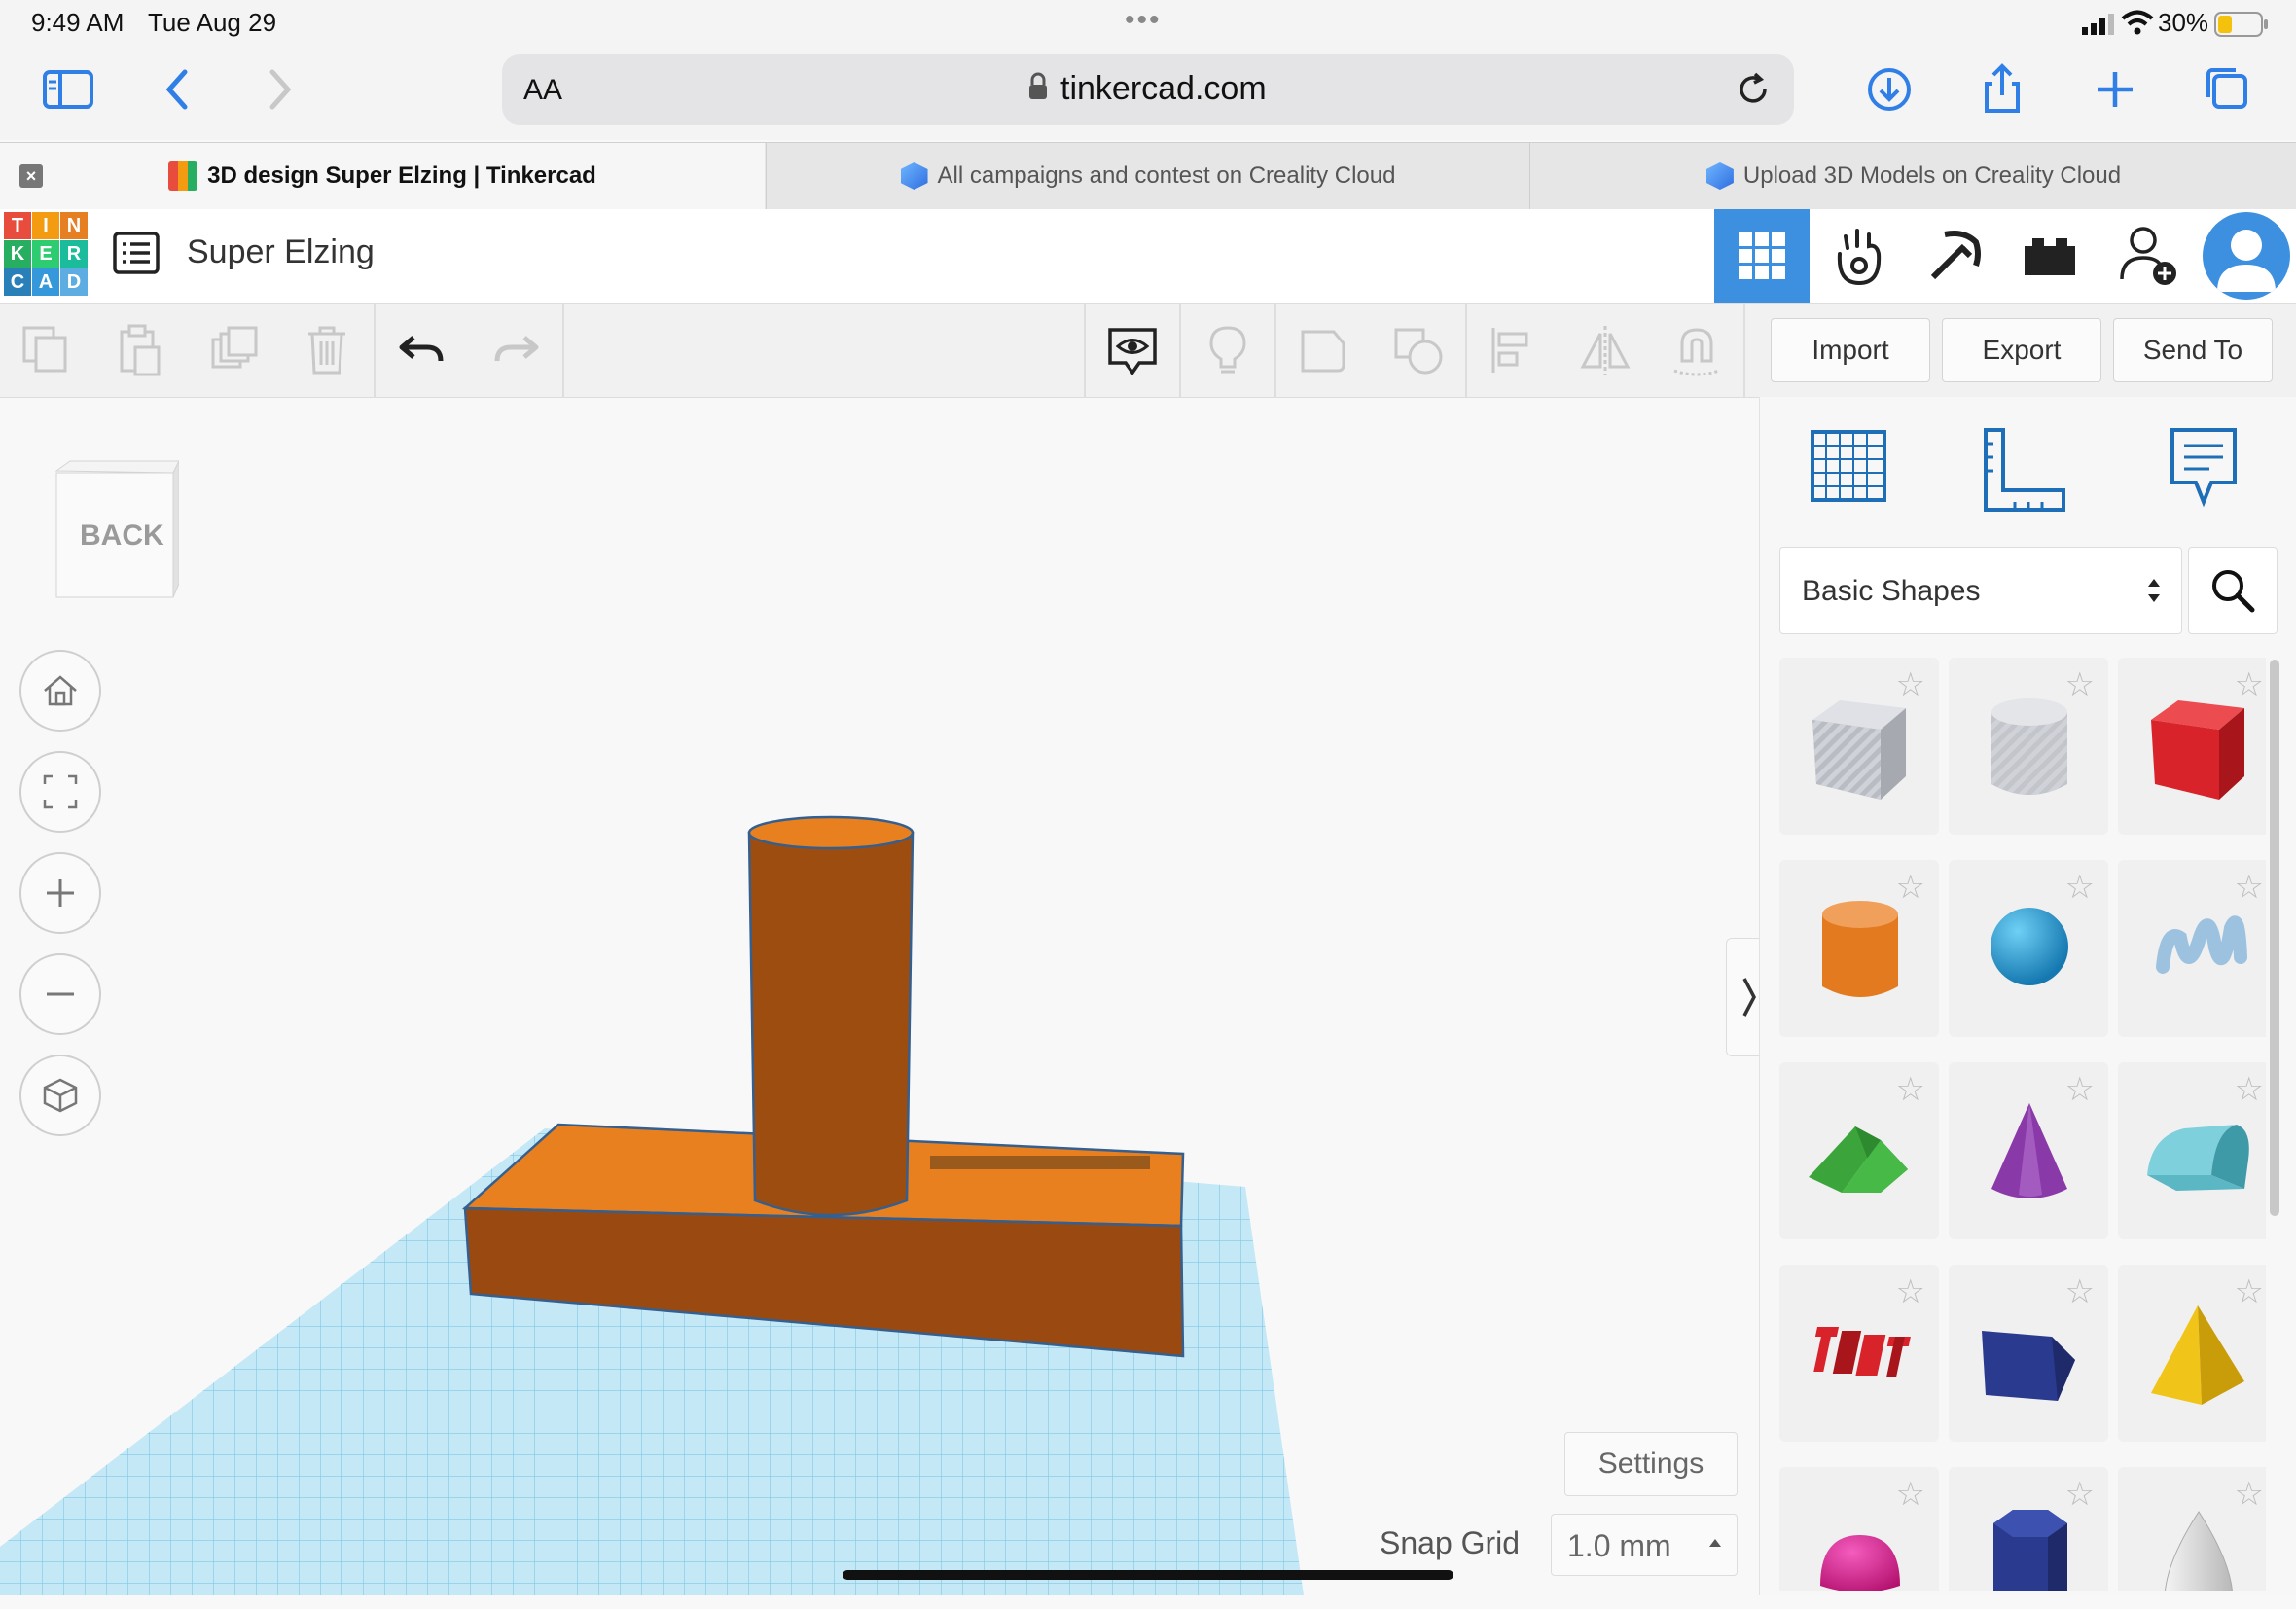  I want to click on url-bar: AA tinkercad.com, so click(1148, 89).